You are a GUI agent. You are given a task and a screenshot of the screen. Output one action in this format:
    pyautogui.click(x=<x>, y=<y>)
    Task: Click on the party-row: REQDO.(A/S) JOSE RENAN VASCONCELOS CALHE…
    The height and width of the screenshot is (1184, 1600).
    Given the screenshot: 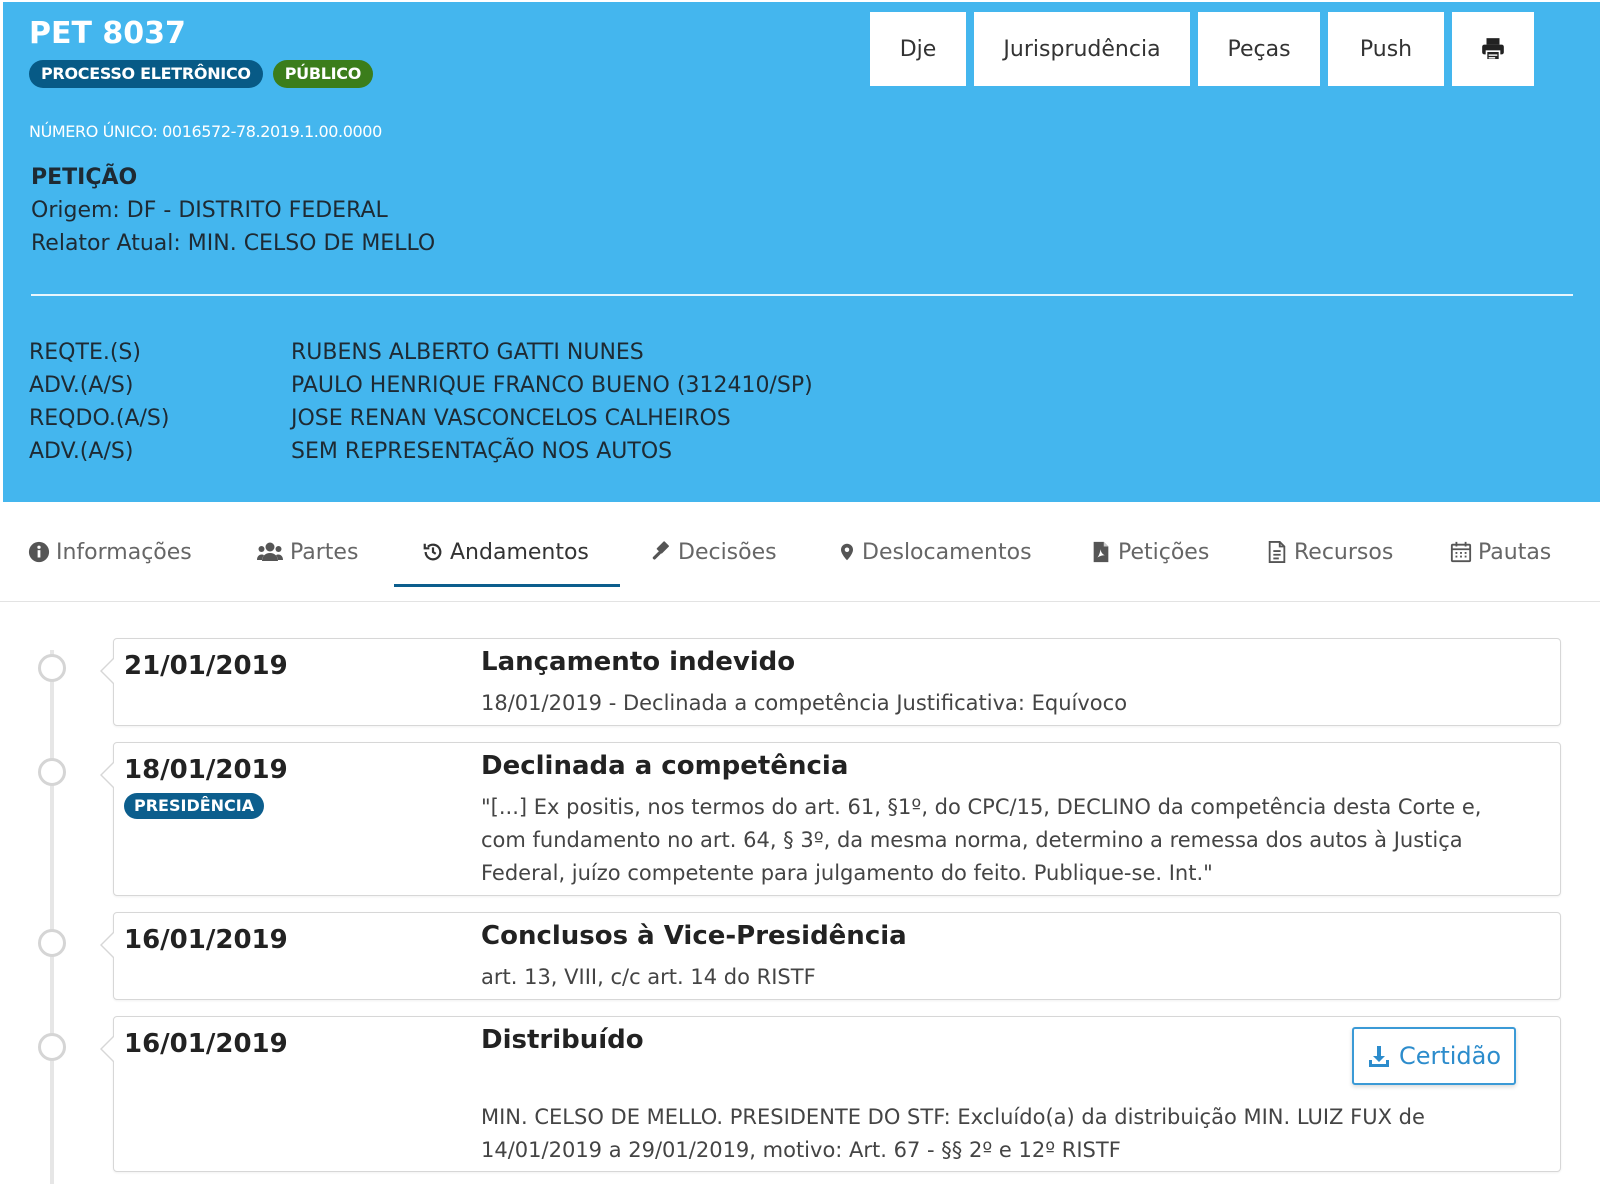 What is the action you would take?
    pyautogui.click(x=421, y=418)
    